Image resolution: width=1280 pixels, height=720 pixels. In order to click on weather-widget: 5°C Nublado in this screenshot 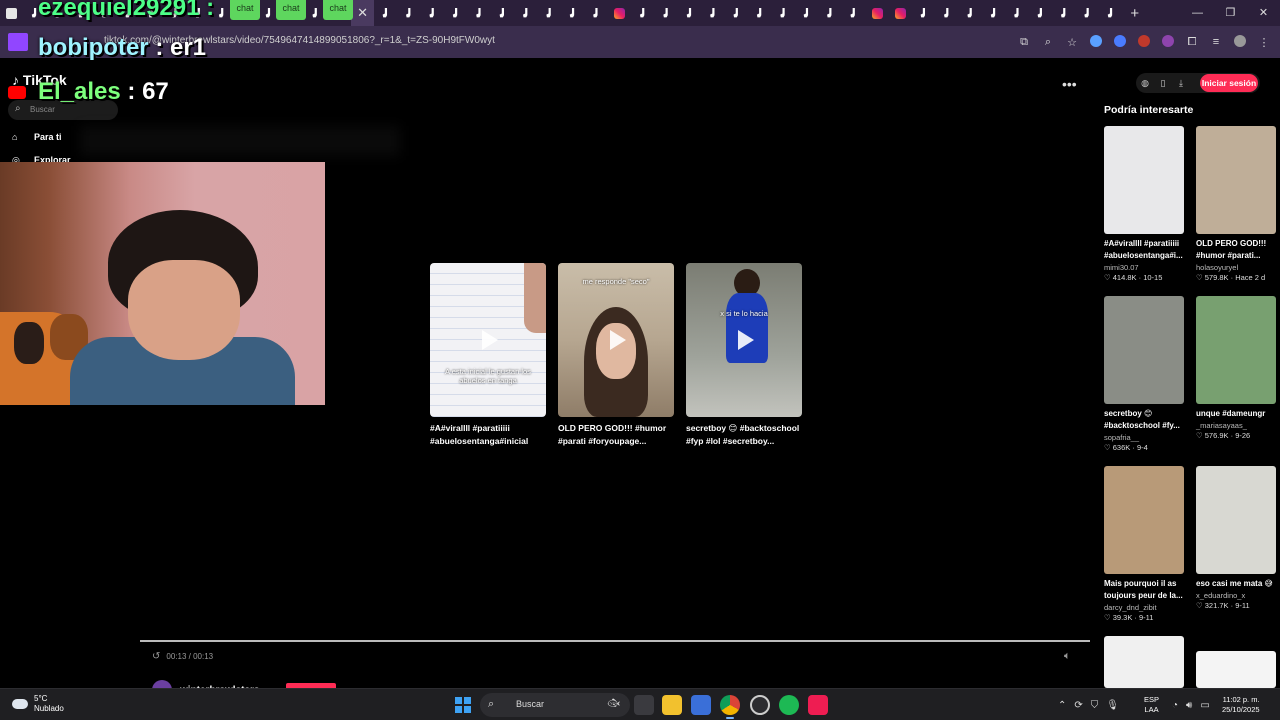, I will do `click(38, 704)`.